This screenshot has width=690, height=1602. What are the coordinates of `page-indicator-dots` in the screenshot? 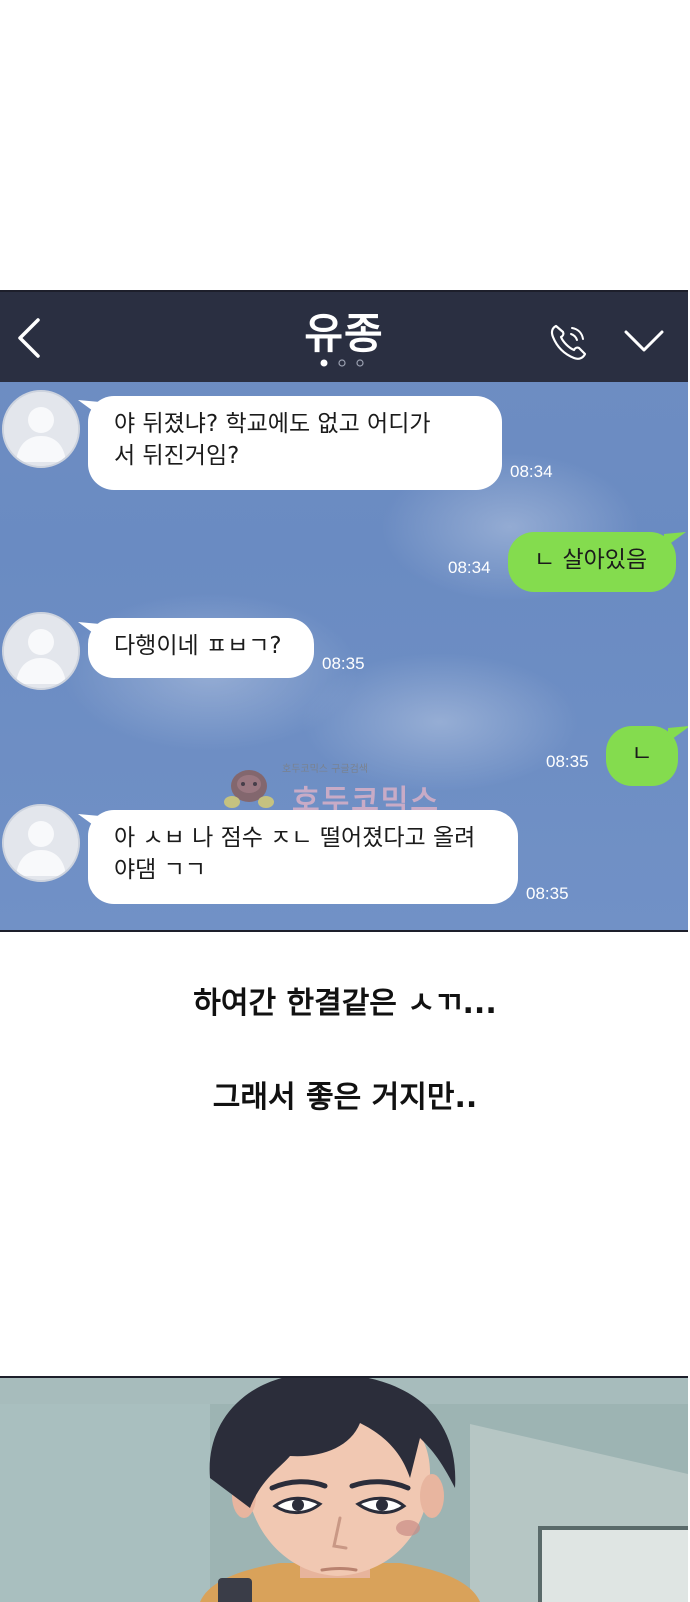 It's located at (342, 363).